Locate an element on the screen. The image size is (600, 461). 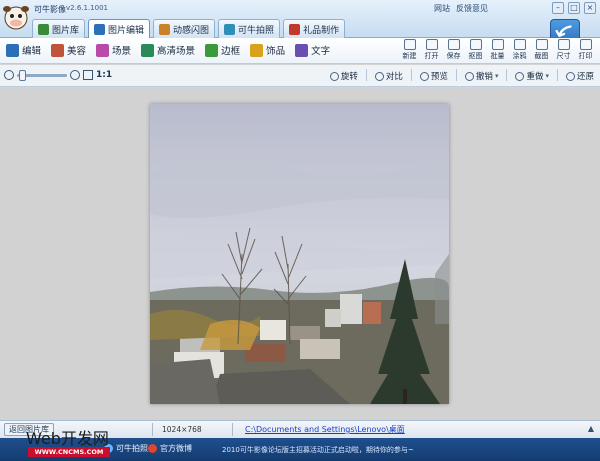
tab-flash-image: 动感闪图 is located at coordinates (184, 28).